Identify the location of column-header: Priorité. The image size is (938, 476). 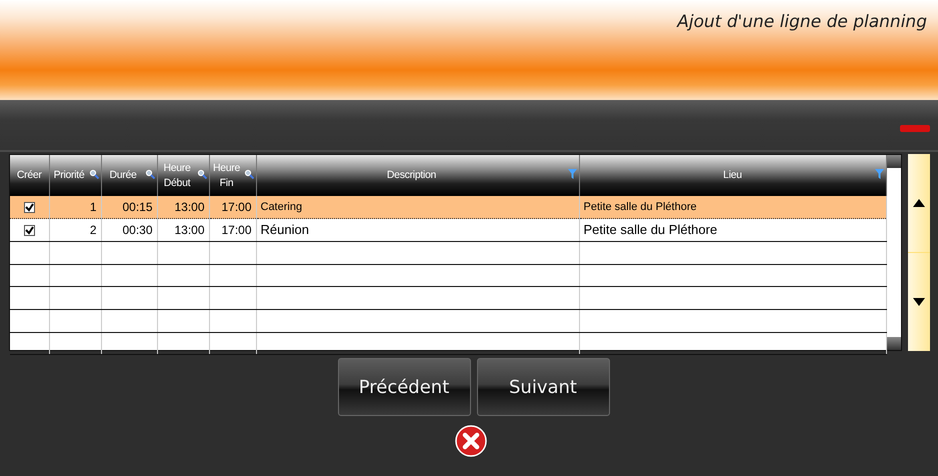
(75, 175).